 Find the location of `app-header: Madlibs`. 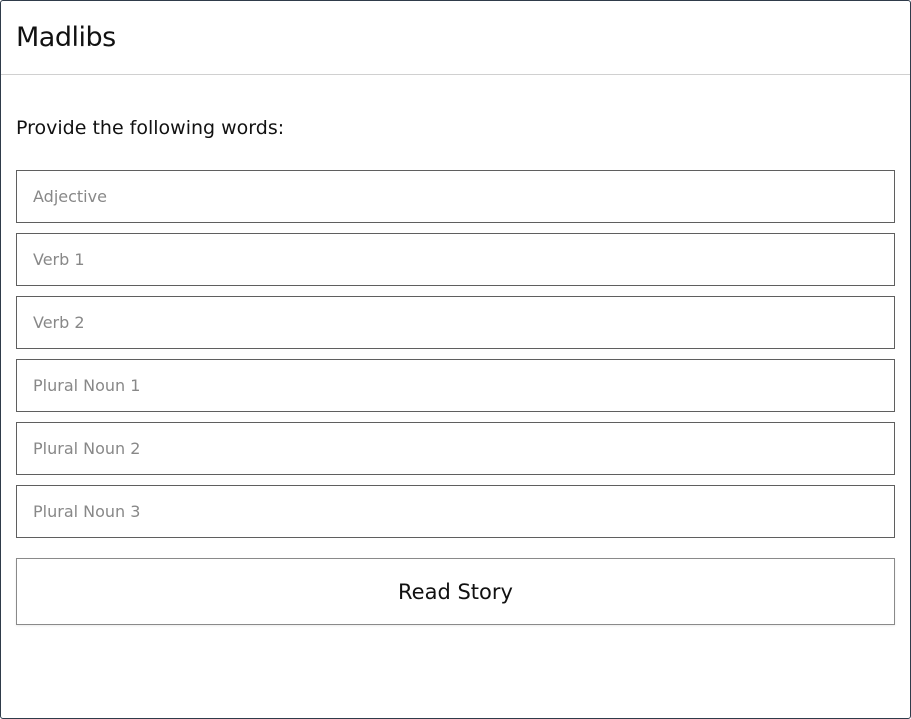

app-header: Madlibs is located at coordinates (455, 38).